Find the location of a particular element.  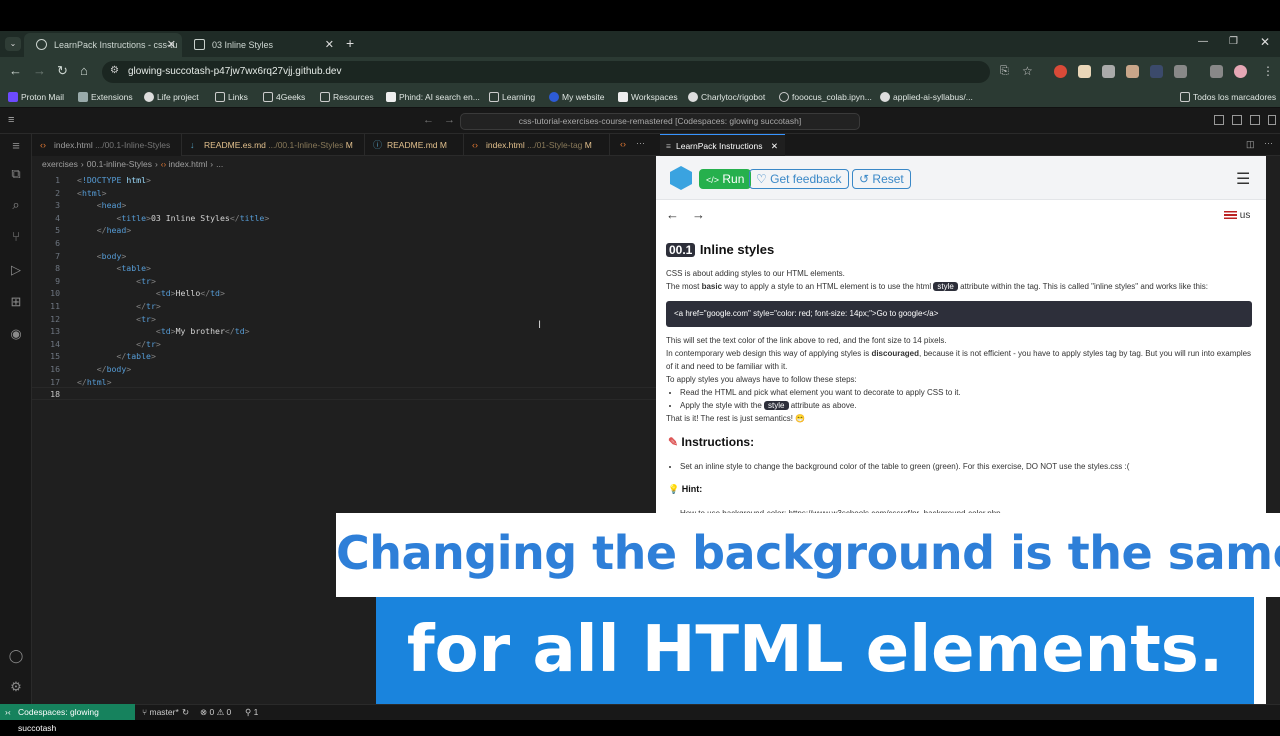

browser-tab-learnpack: LearnPack Instructions - css-tu ✕ is located at coordinates (103, 45).